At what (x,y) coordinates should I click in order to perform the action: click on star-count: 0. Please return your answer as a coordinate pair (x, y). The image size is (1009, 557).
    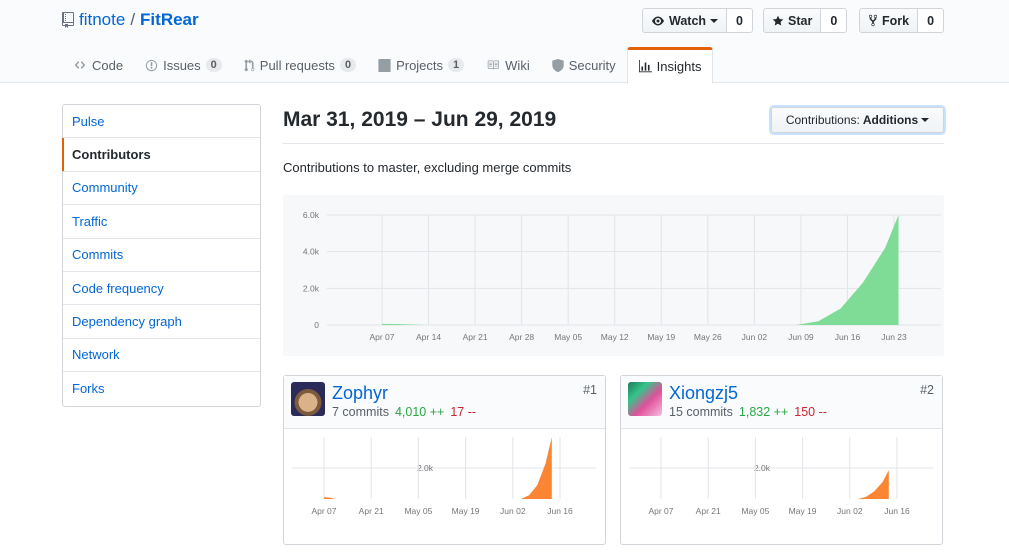
    Looking at the image, I should click on (834, 20).